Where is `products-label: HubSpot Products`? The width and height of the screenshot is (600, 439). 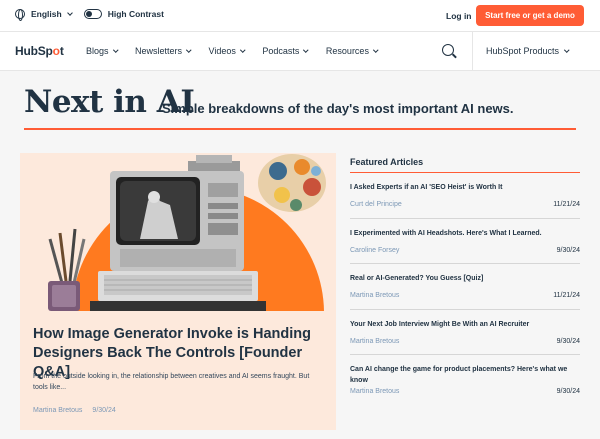
products-label: HubSpot Products is located at coordinates (523, 51).